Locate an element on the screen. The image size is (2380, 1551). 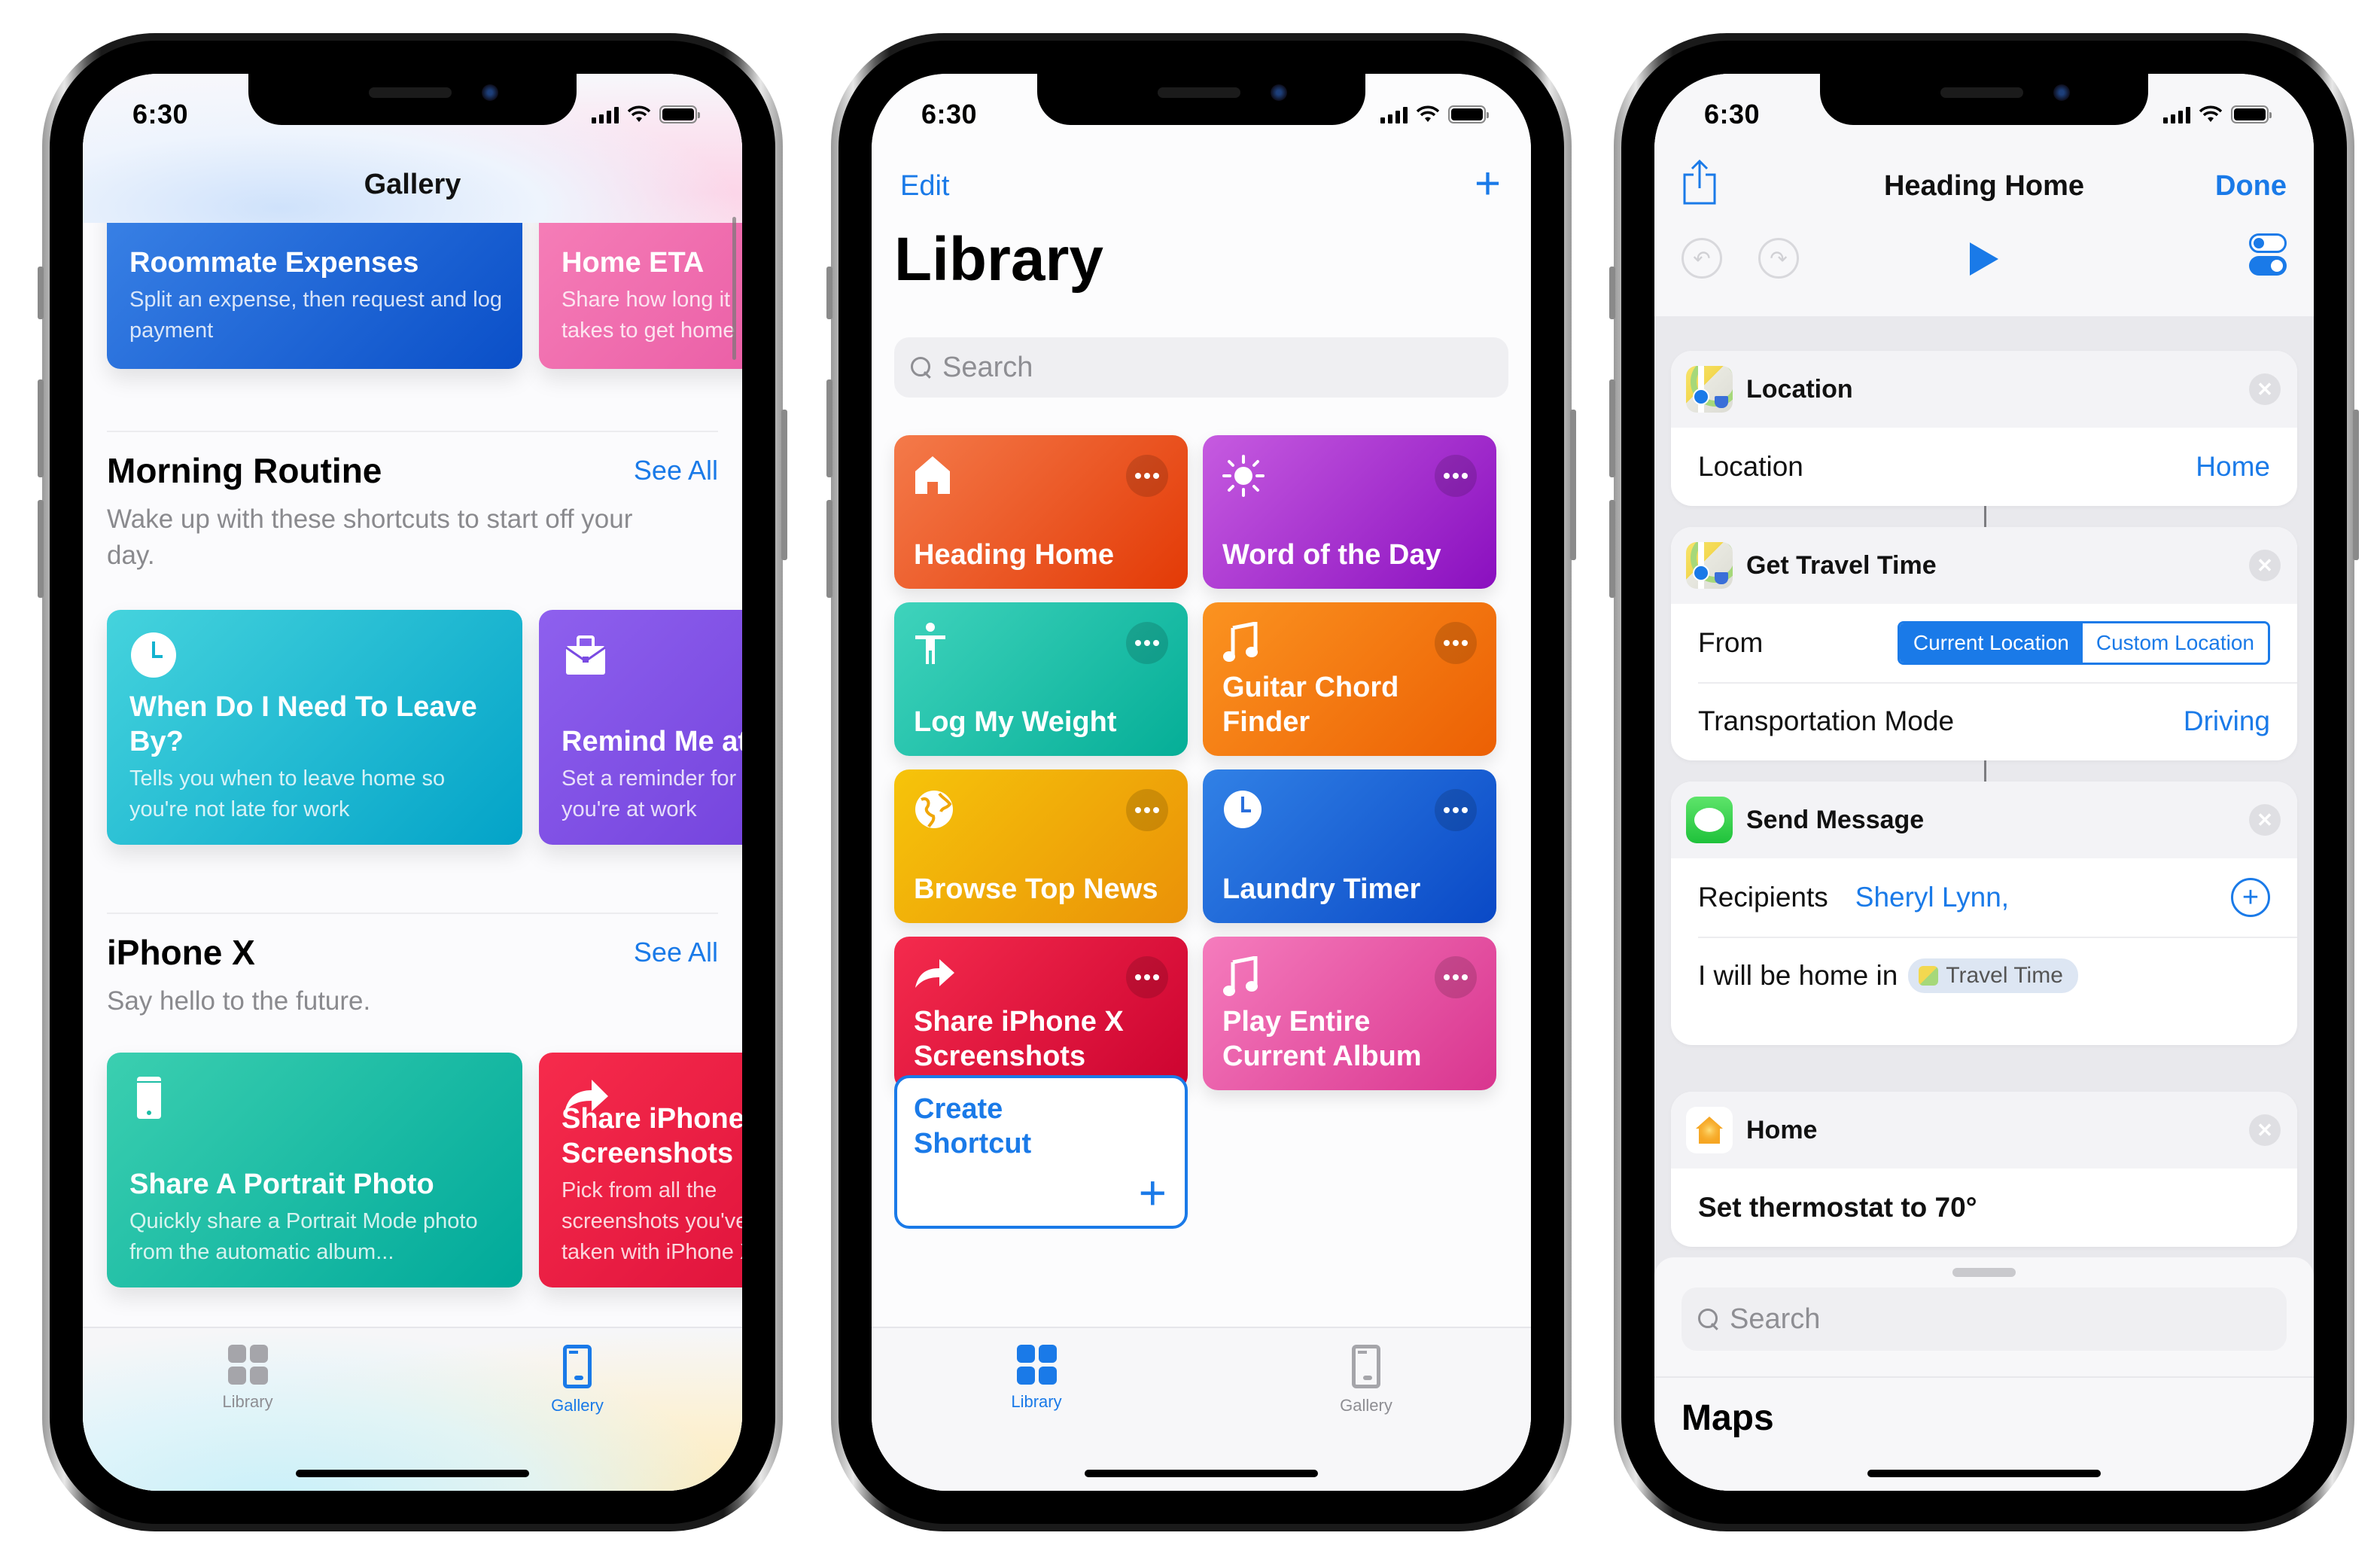
recipient-value: Sheryl Lynn, is located at coordinates (1932, 898).